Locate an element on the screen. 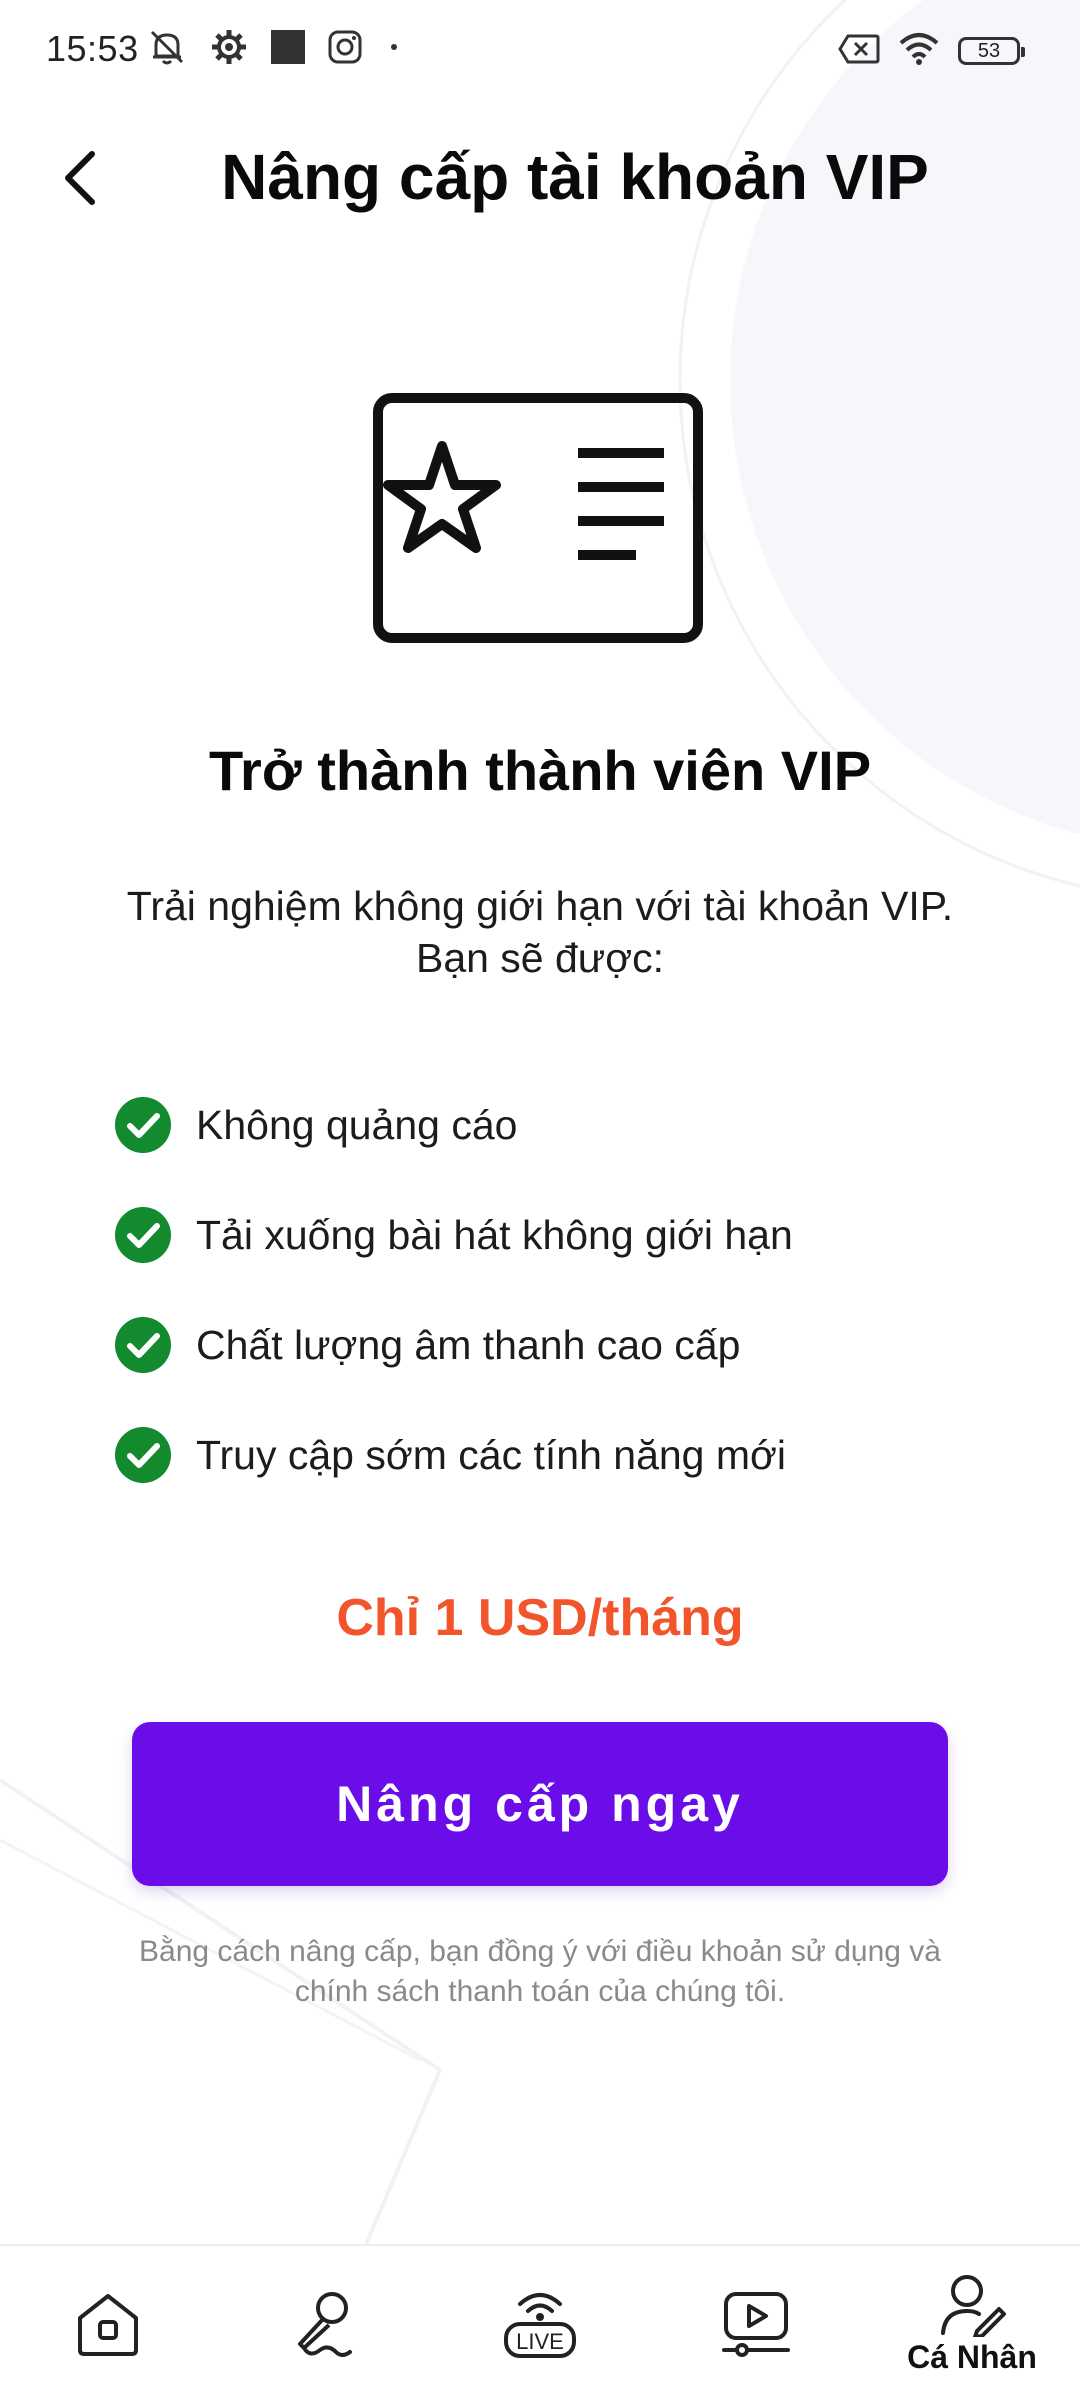  benefit-item: Chất lượng âm thanh cao cấp is located at coordinates (453, 1345).